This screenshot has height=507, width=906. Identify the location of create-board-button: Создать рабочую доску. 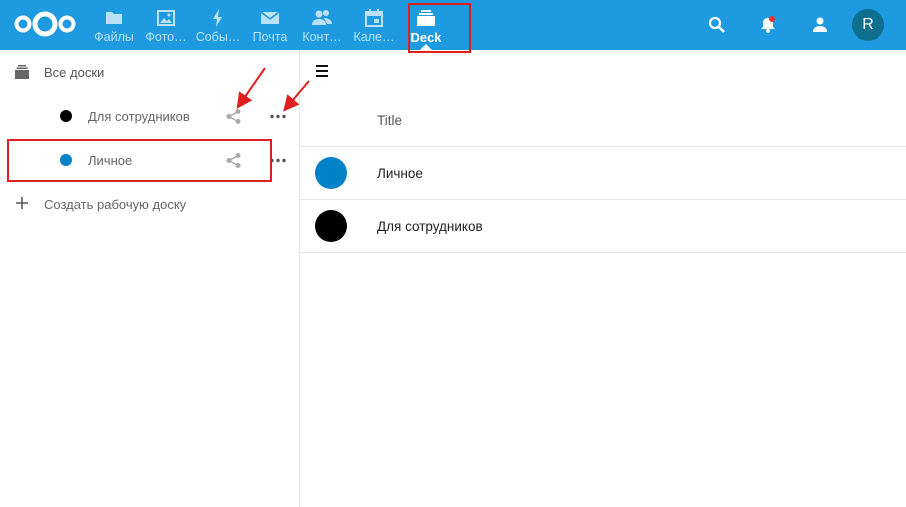
(150, 204).